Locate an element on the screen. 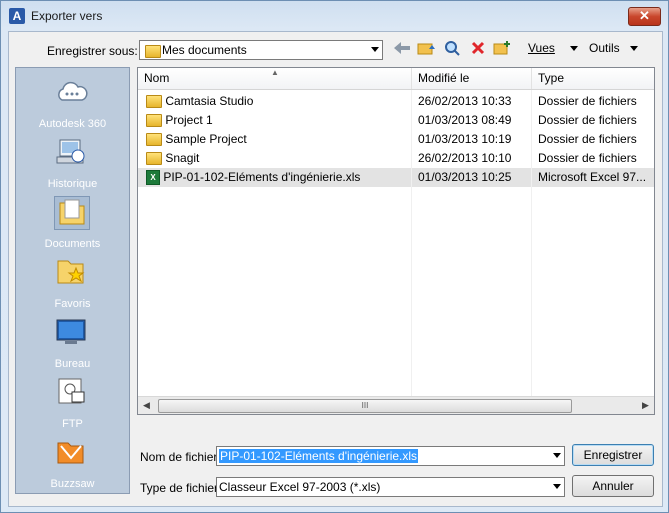 This screenshot has width=669, height=513. filetype-label: Type de fichier: is located at coordinates (181, 488).